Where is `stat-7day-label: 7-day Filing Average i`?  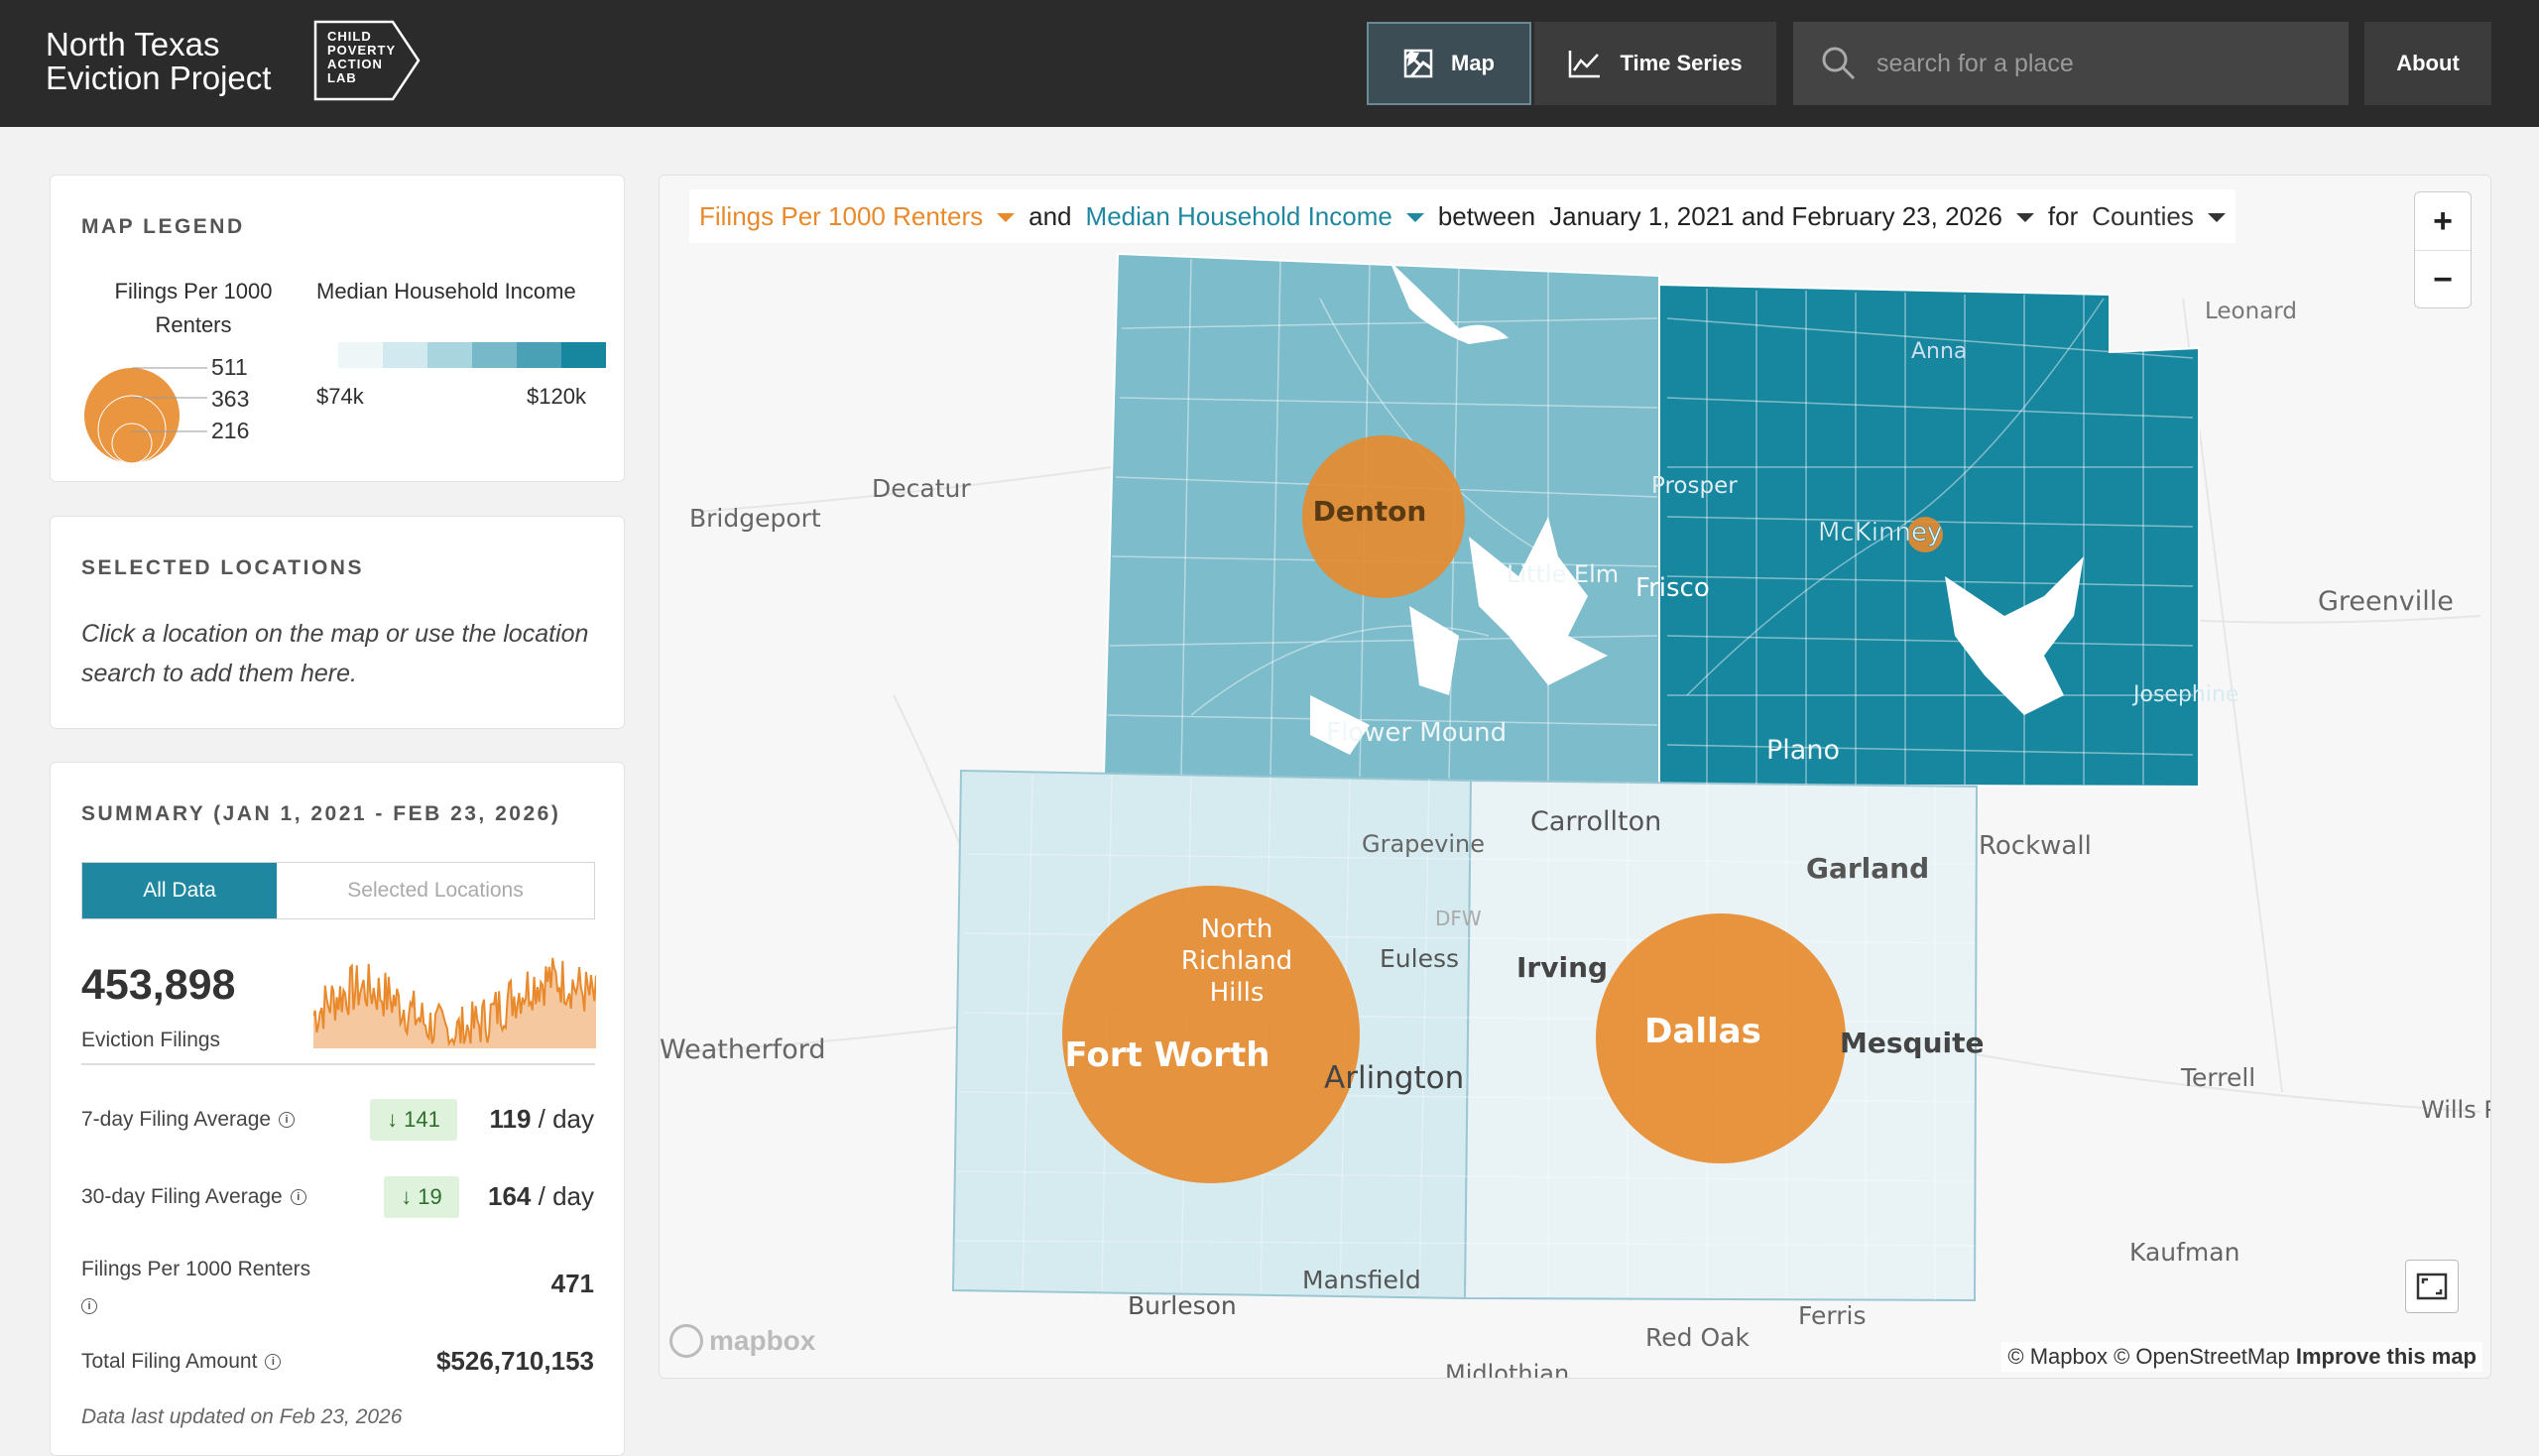
stat-7day-label: 7-day Filing Average i is located at coordinates (188, 1120).